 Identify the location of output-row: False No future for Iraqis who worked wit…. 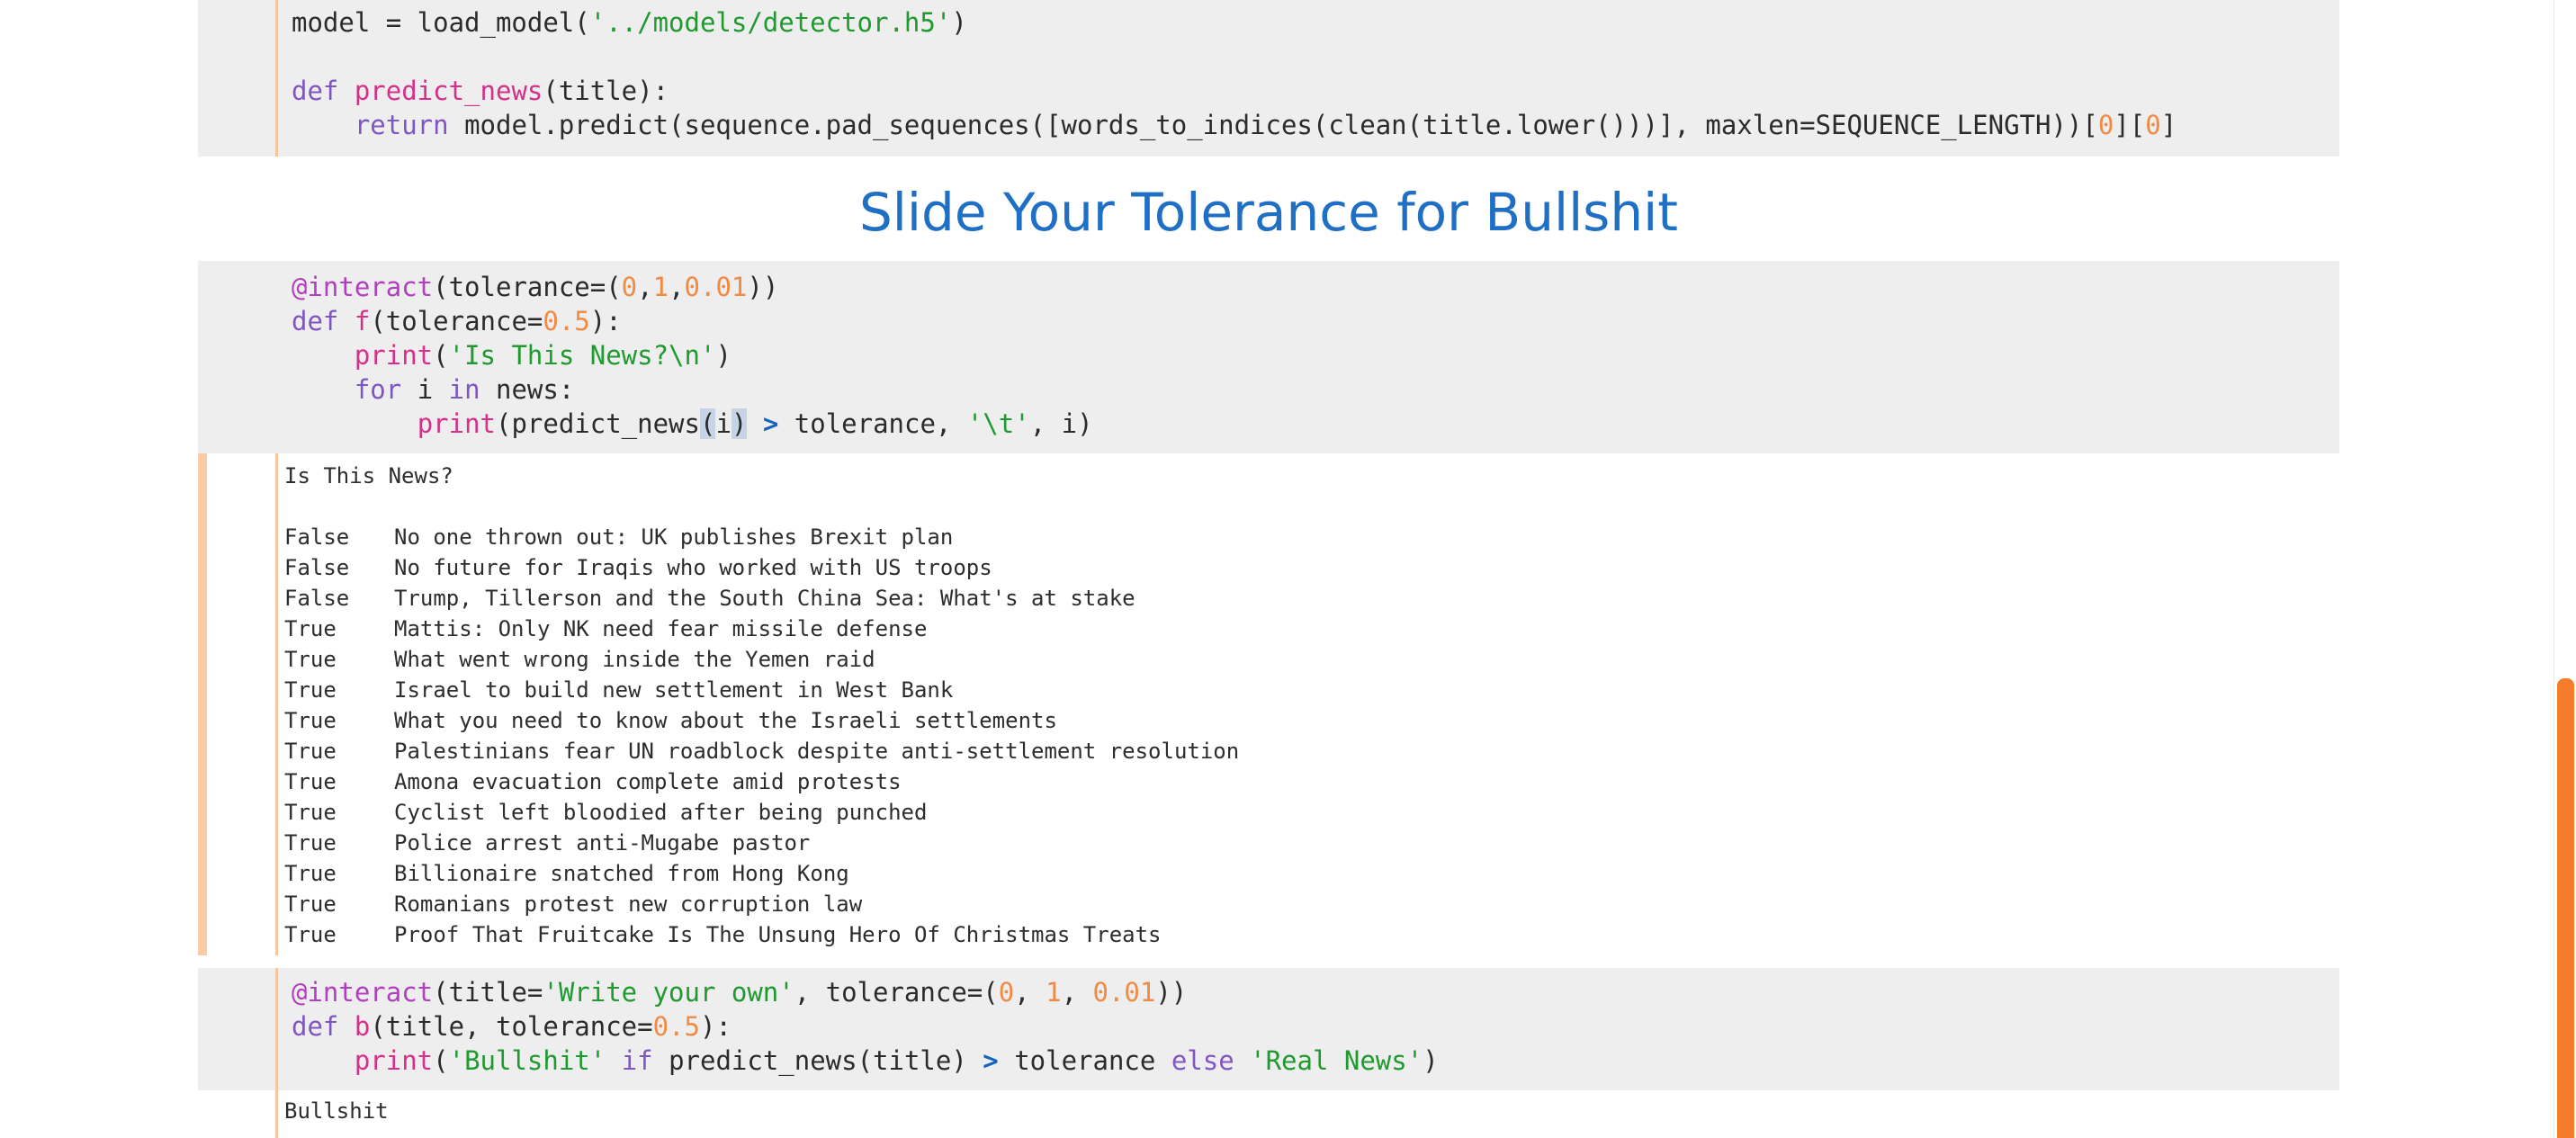
(638, 567).